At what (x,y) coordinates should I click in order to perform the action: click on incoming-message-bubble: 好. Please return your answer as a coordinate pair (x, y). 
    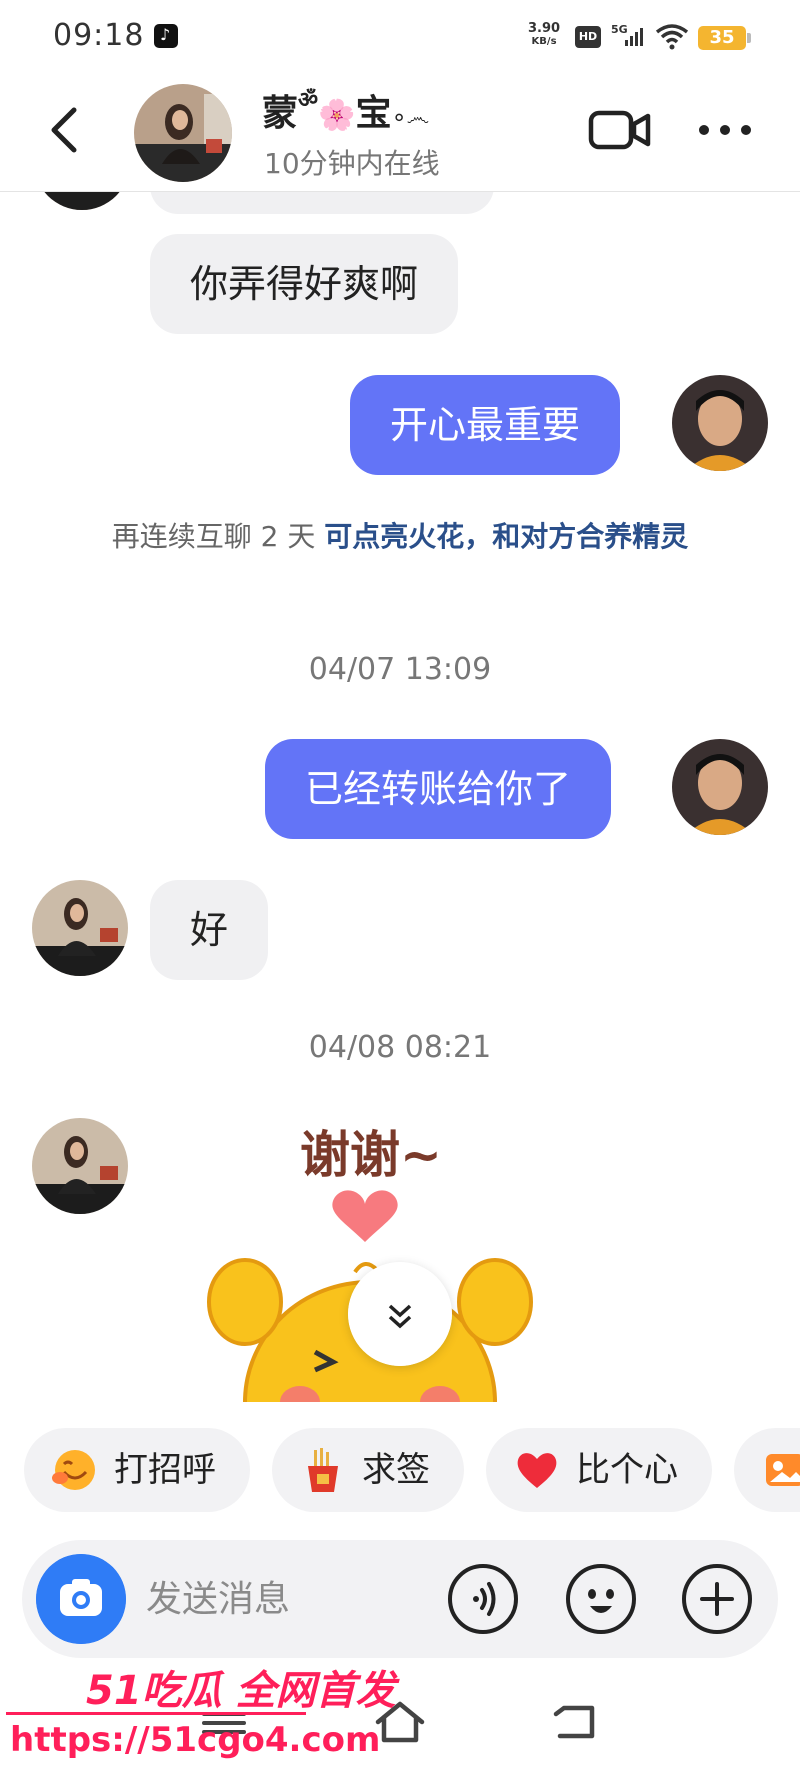
    Looking at the image, I should click on (209, 930).